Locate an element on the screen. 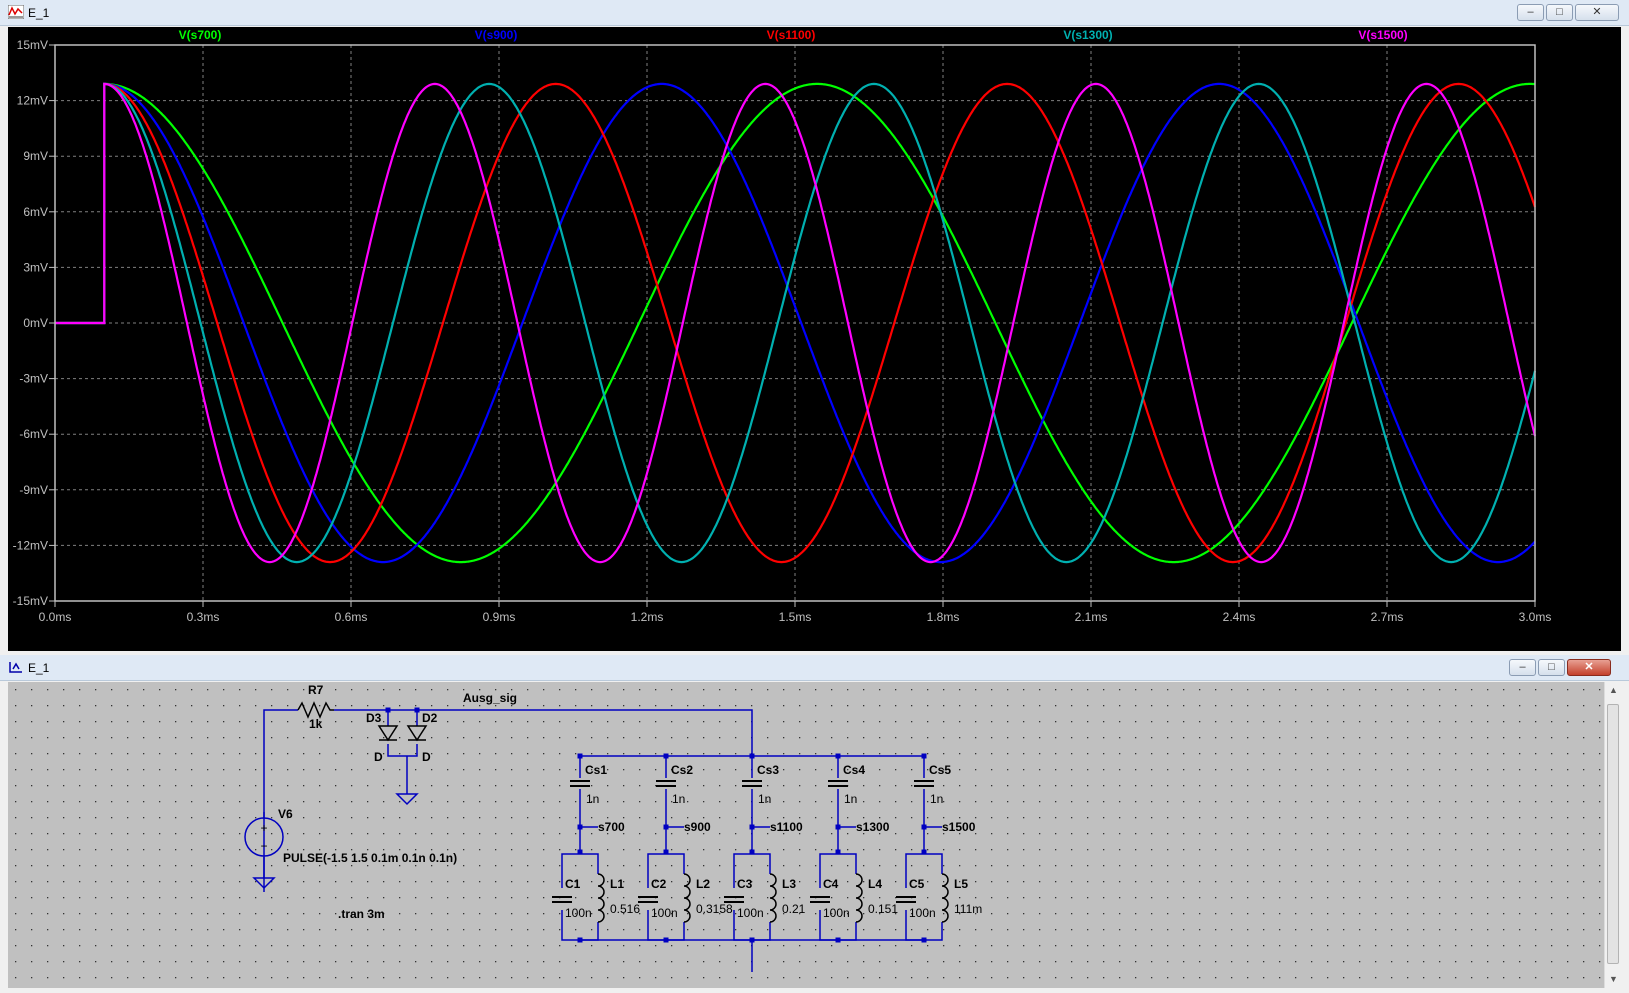 Image resolution: width=1629 pixels, height=993 pixels. scroll-thumb is located at coordinates (1613, 834).